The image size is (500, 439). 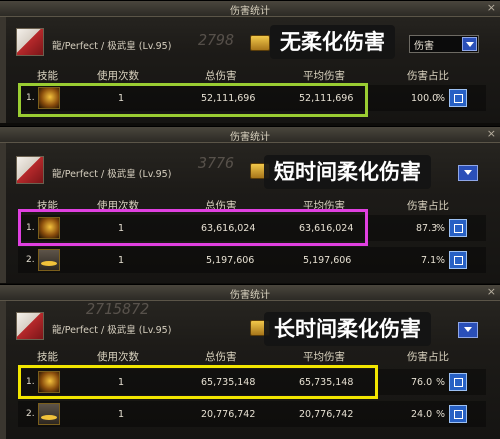 What do you see at coordinates (347, 329) in the screenshot?
I see `overlay-label: 长时间柔化伤害` at bounding box center [347, 329].